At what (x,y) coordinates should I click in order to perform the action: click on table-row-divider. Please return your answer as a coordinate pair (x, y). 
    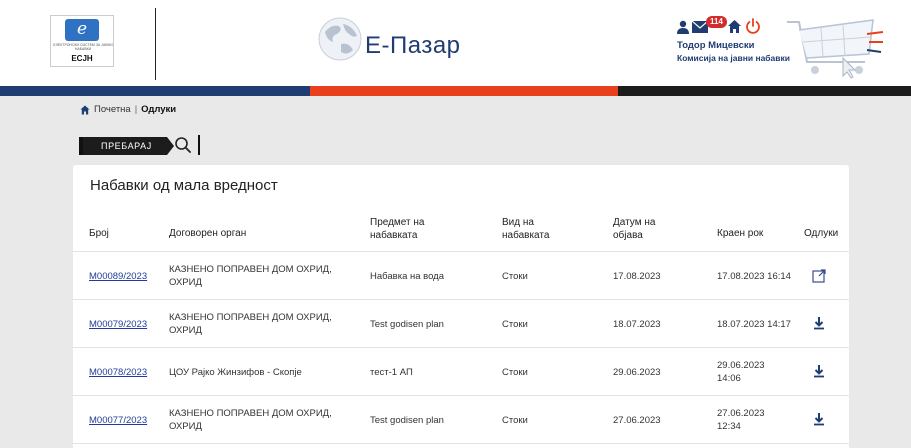
    Looking at the image, I should click on (461, 445).